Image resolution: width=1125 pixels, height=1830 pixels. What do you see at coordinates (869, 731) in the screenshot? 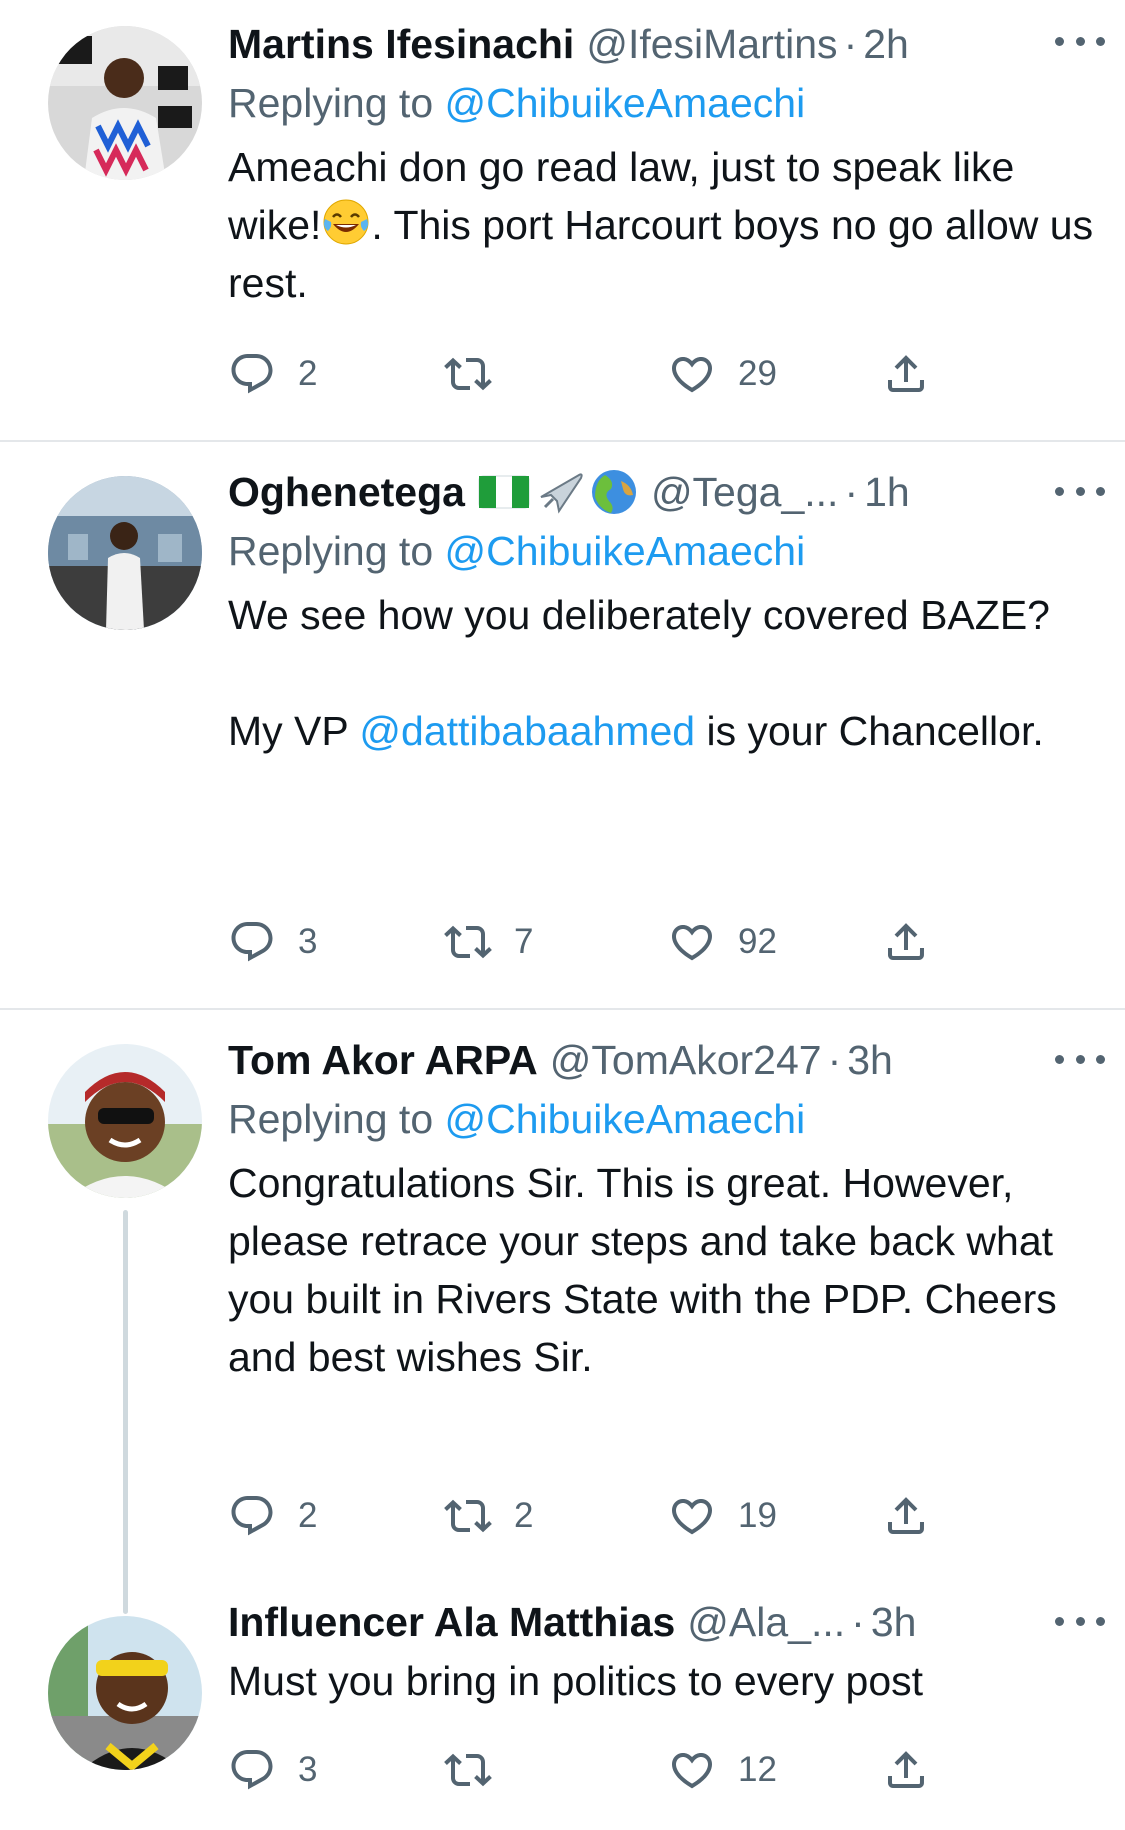
I see `tweet-text-part: is your Chancellor.` at bounding box center [869, 731].